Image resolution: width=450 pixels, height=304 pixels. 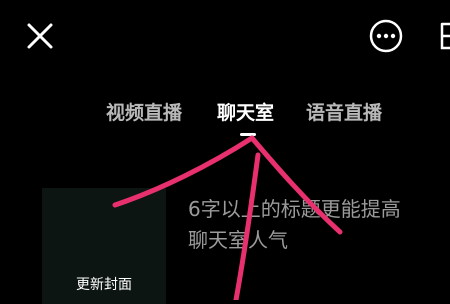 I want to click on close-button, so click(x=40, y=36).